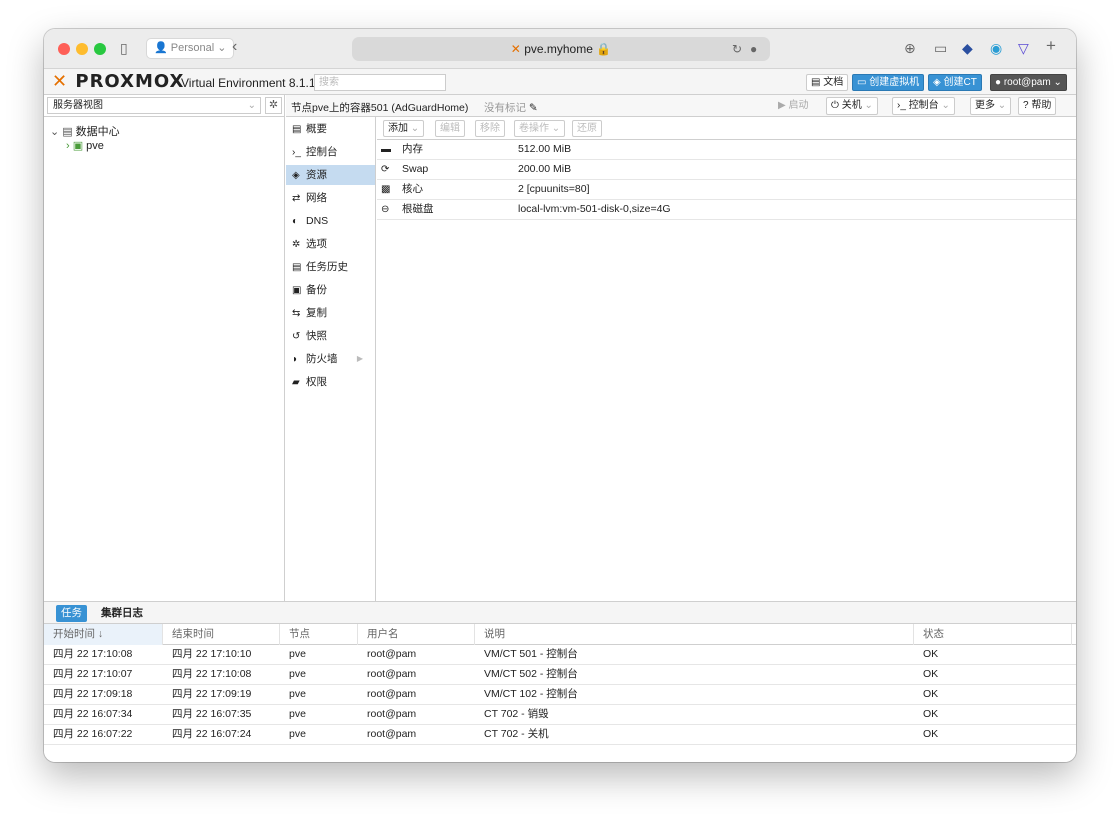  I want to click on list-icon: ▤, so click(297, 267).